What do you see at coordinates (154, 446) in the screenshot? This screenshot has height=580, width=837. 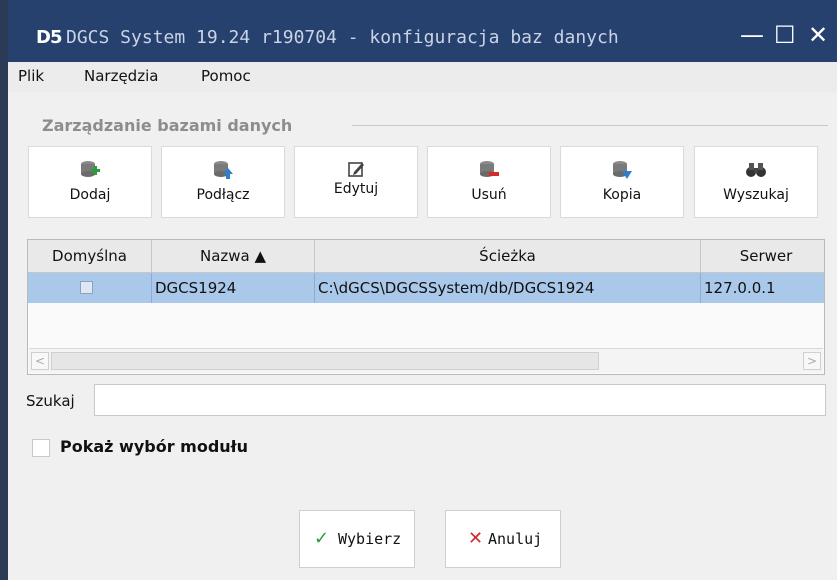 I see `show-module-label: Pokaż wybór modułu` at bounding box center [154, 446].